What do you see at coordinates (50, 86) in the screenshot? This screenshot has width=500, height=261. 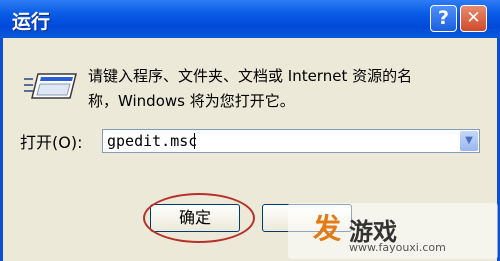 I see `run-program-icon` at bounding box center [50, 86].